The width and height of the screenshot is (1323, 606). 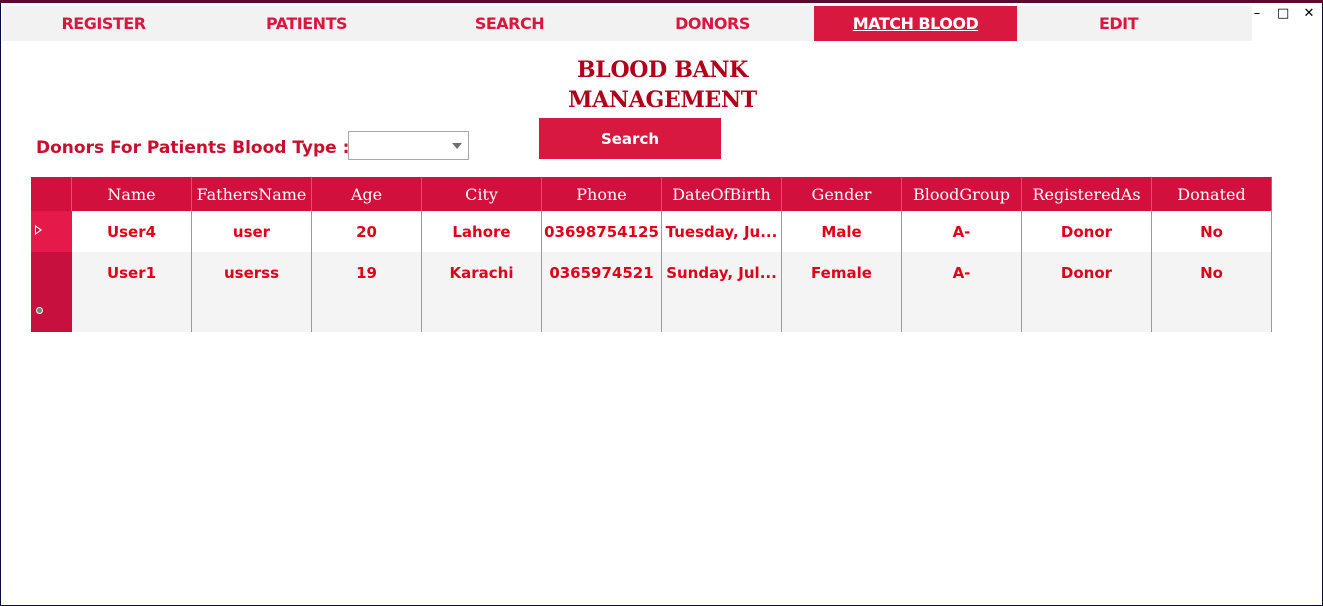 I want to click on window-controls: – □ ✕, so click(x=1283, y=13).